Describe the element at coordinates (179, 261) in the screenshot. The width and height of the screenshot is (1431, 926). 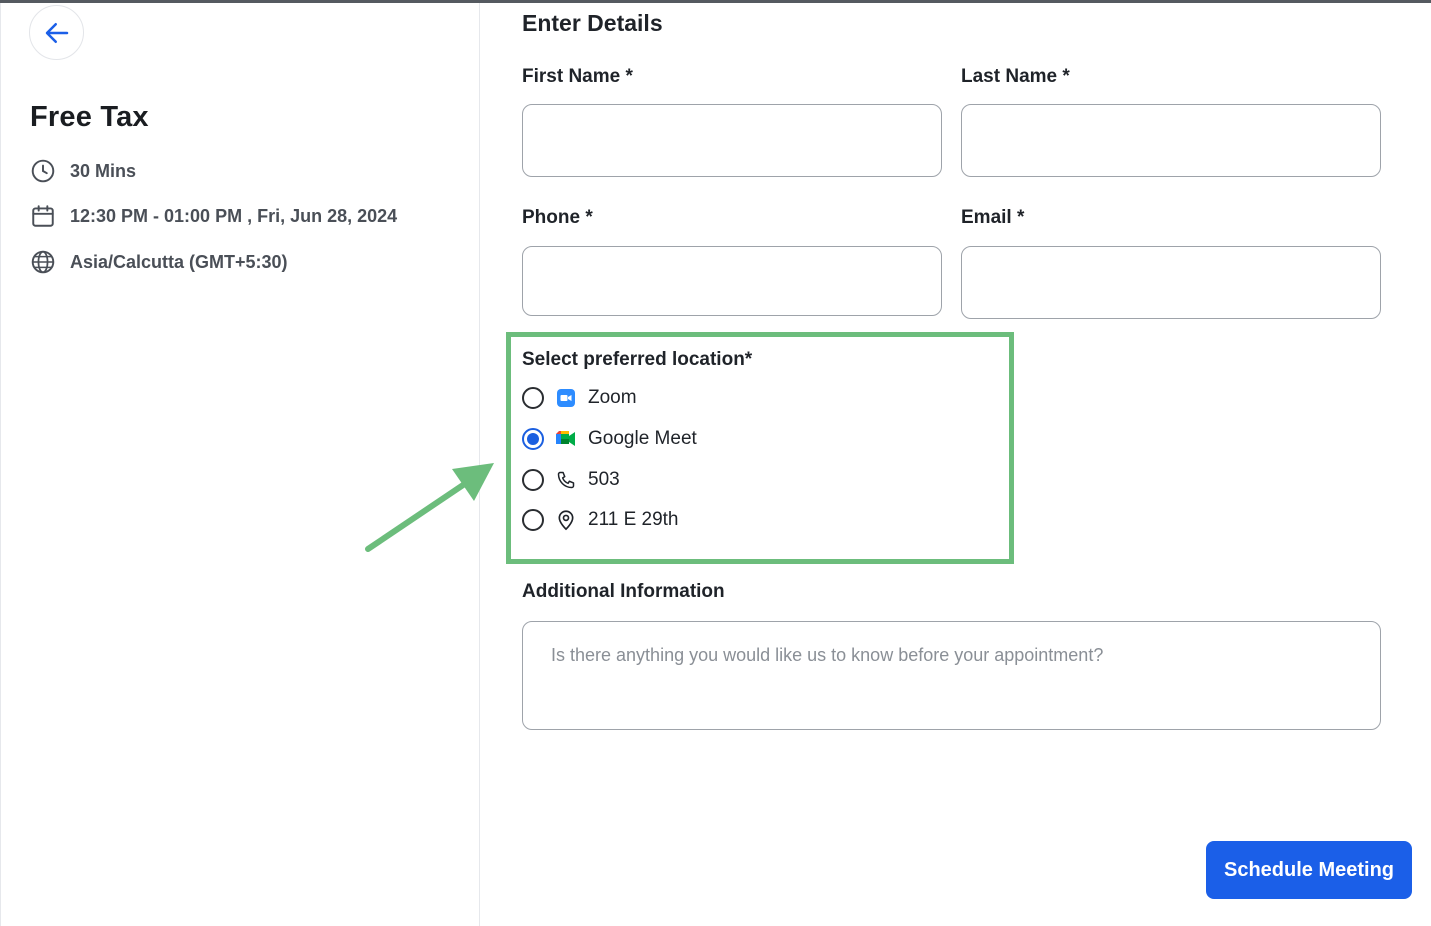
I see `timezone-text: Asia/Calcutta (GMT+5:30)` at that location.